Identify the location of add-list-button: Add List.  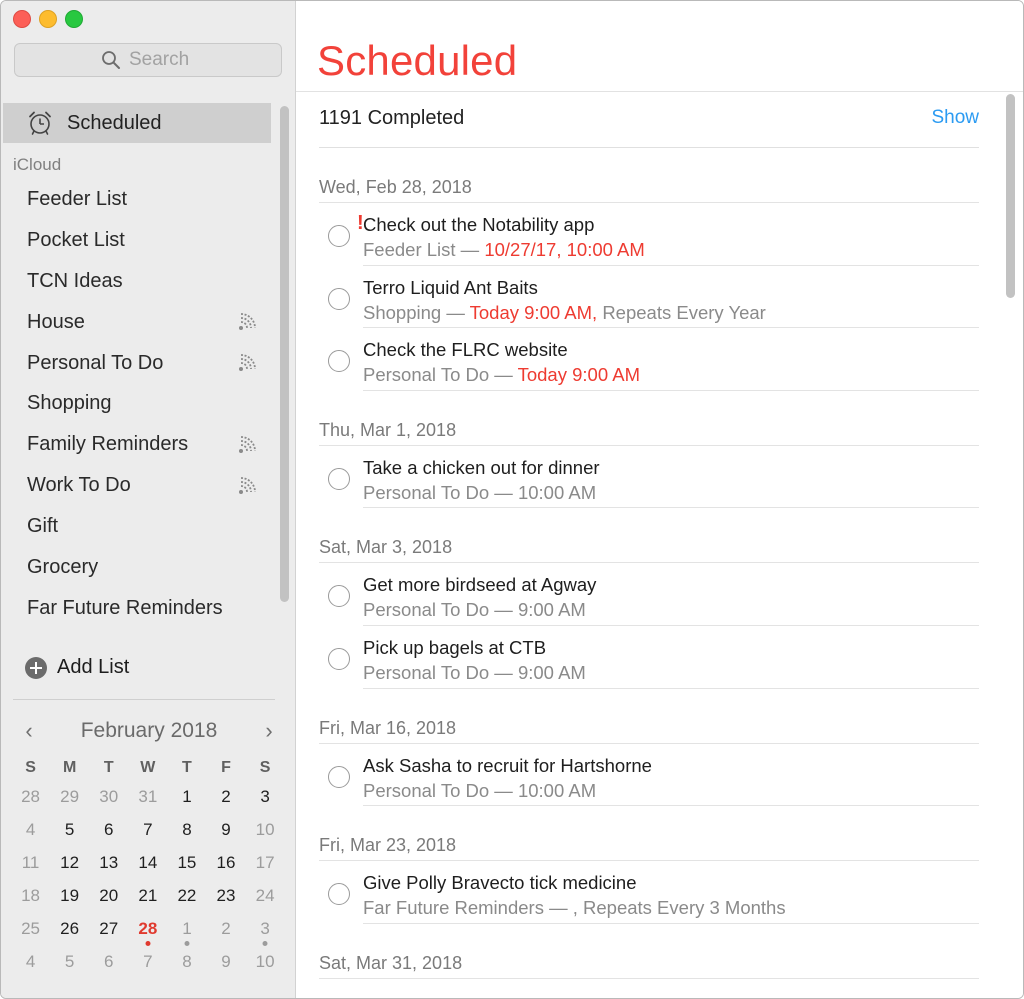
(77, 667).